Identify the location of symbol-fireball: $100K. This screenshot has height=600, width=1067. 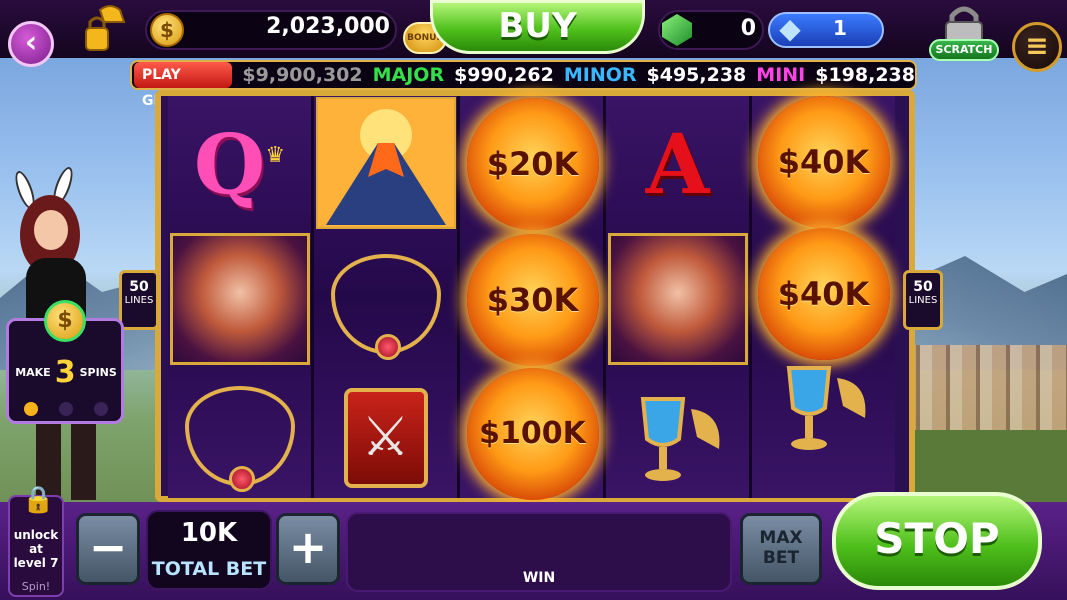
(532, 433).